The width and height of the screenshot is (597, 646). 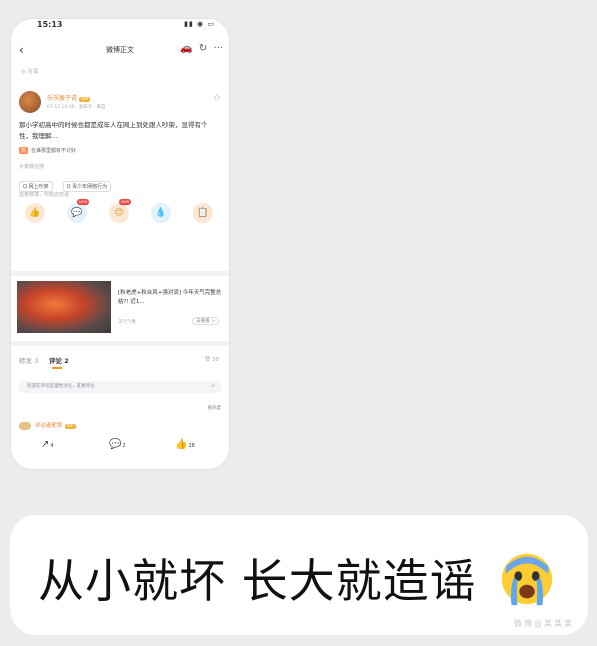 I want to click on post-meta: 07-12 19:36 · 发布于 · 来自, so click(x=76, y=107).